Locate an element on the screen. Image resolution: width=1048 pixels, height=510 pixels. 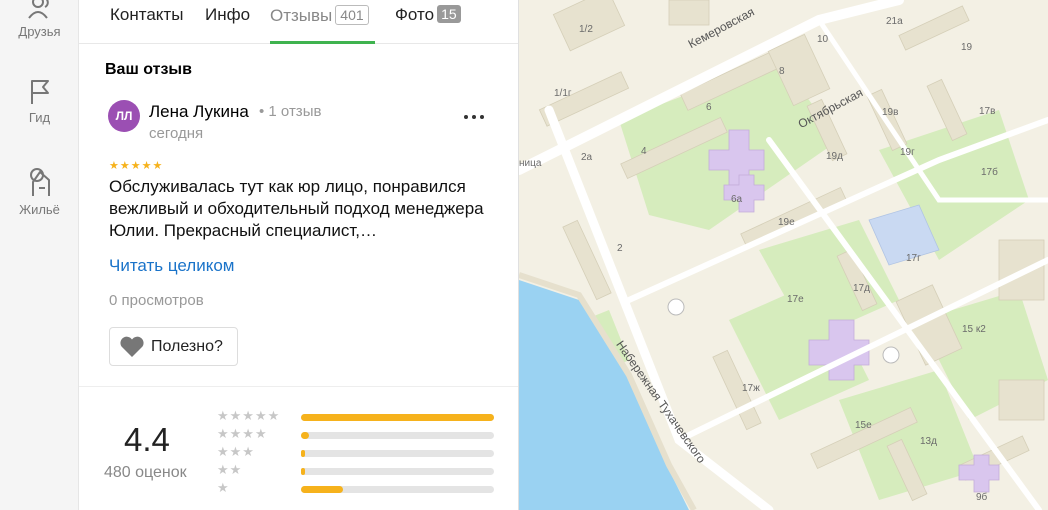
tab-photos: Фото 15 is located at coordinates (428, 15).